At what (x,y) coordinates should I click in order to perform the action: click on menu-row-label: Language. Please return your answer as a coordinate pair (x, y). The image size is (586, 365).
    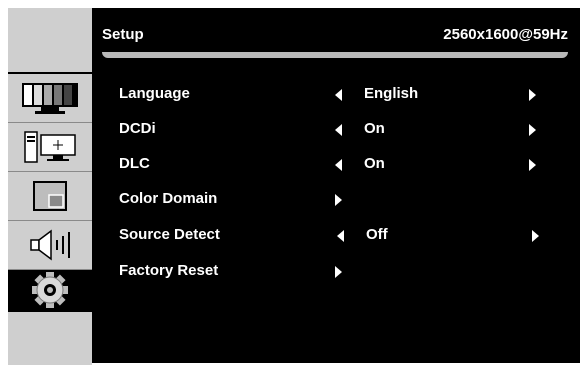
    Looking at the image, I should click on (154, 93).